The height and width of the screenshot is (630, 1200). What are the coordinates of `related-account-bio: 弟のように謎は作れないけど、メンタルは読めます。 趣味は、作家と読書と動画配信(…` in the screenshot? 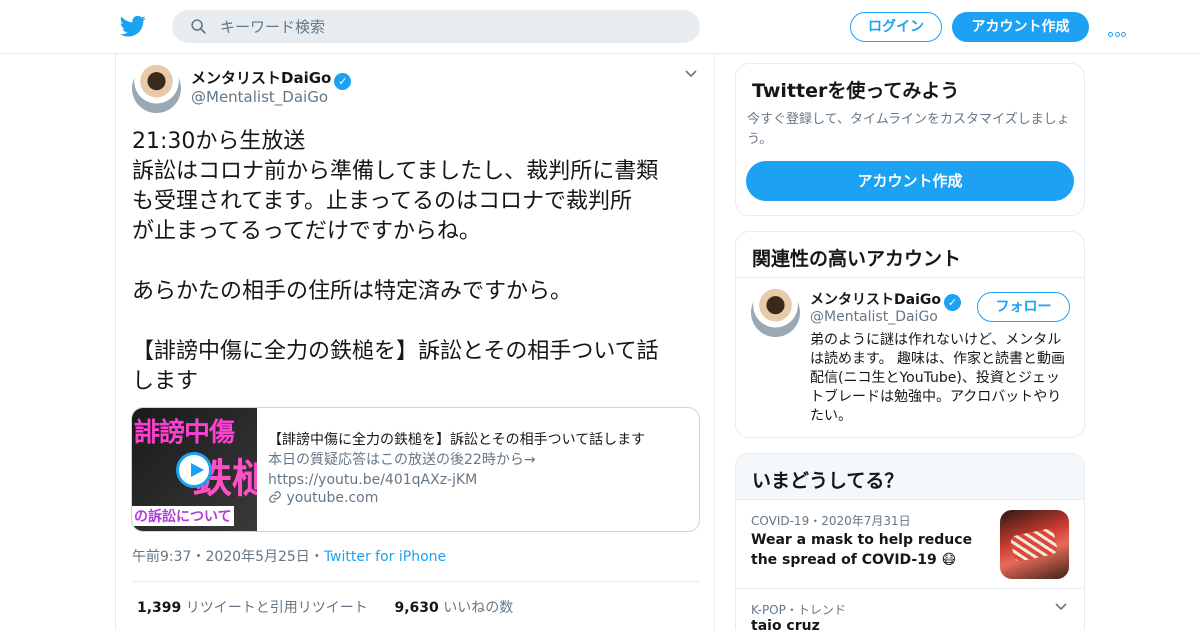 It's located at (938, 378).